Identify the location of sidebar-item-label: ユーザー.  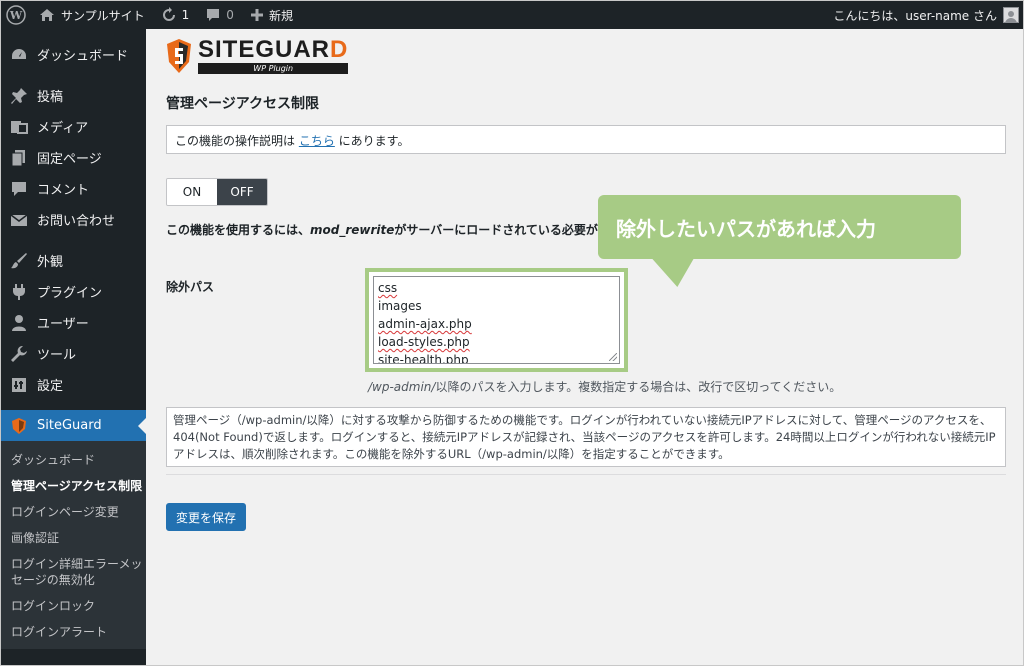
(63, 324).